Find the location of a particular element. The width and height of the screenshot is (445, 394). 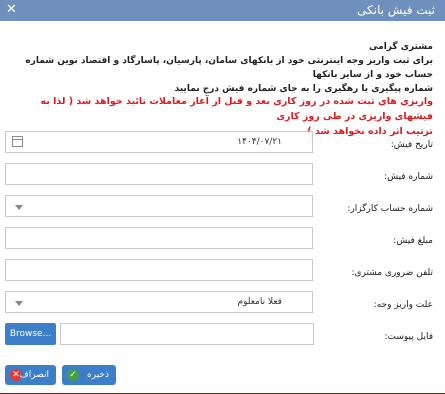

amount-input is located at coordinates (159, 238).